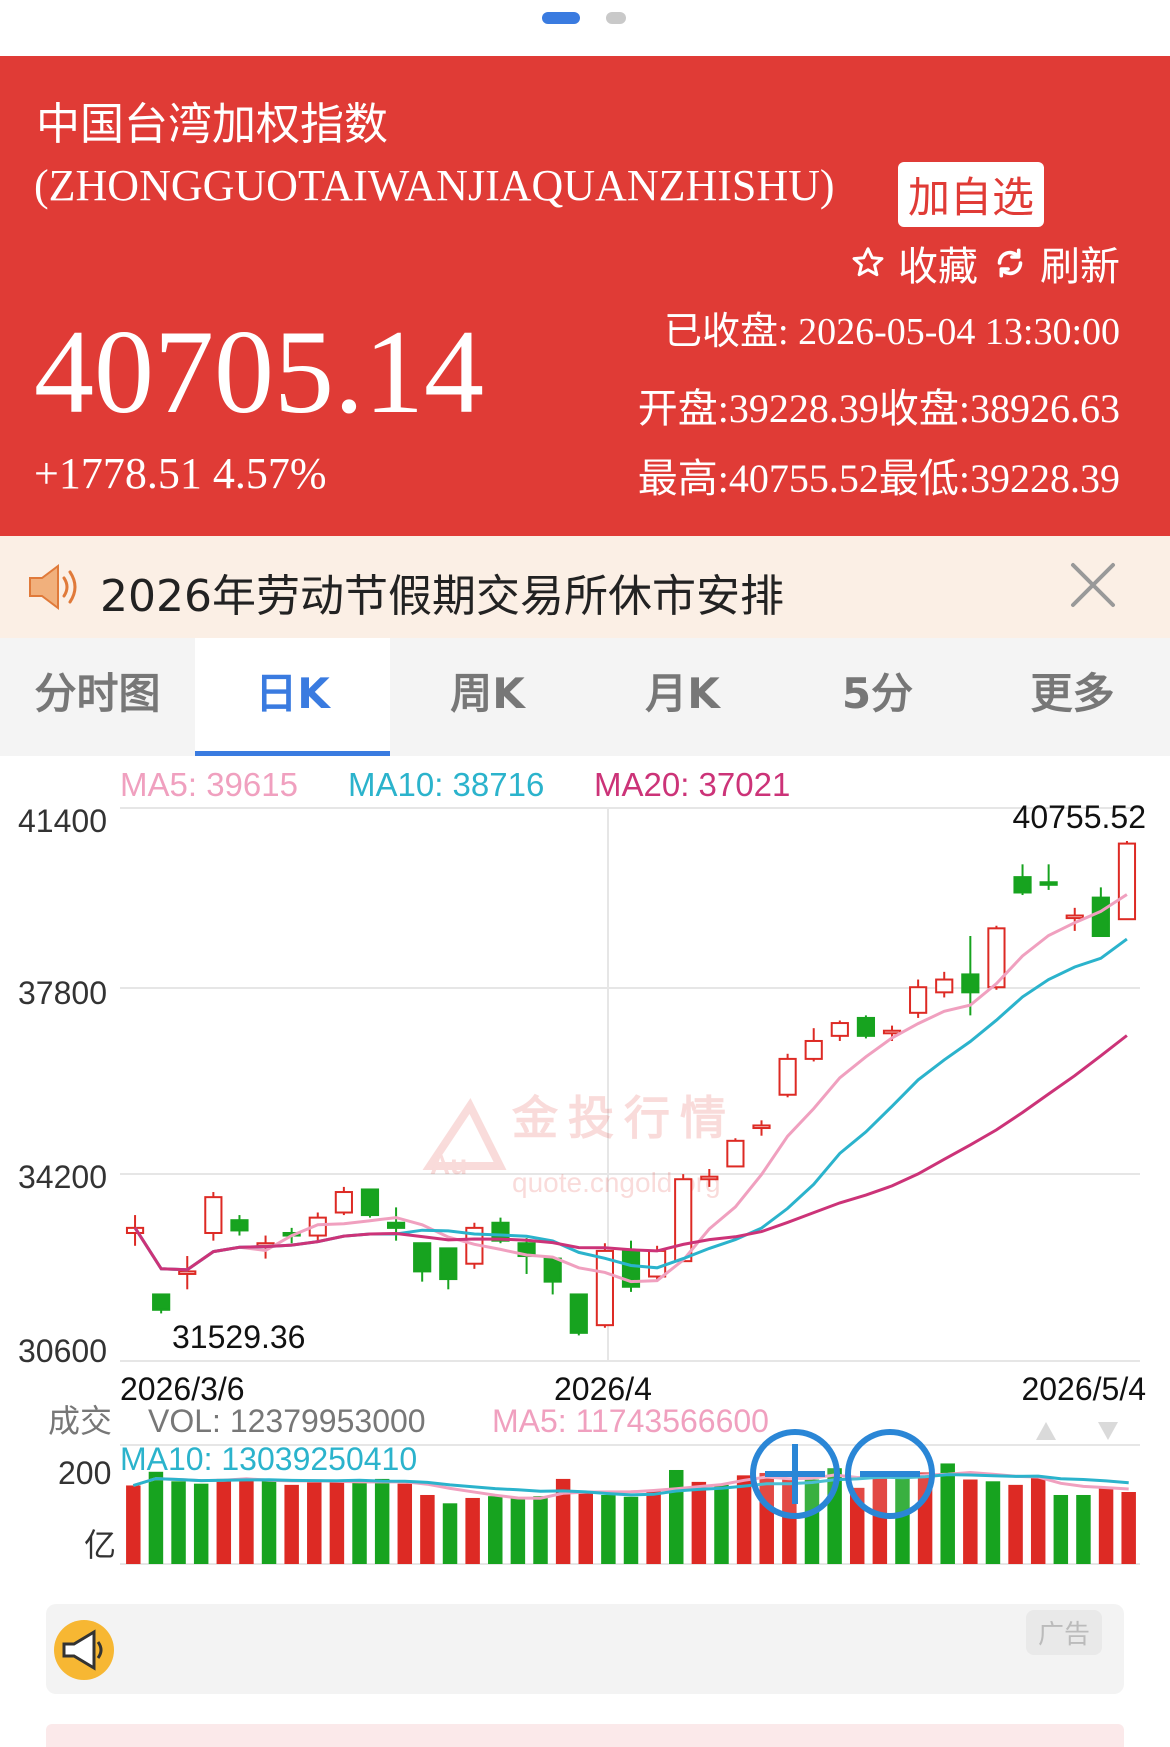 This screenshot has width=1170, height=1747. Describe the element at coordinates (985, 263) in the screenshot. I see `header-actions: 收藏 刷新` at that location.